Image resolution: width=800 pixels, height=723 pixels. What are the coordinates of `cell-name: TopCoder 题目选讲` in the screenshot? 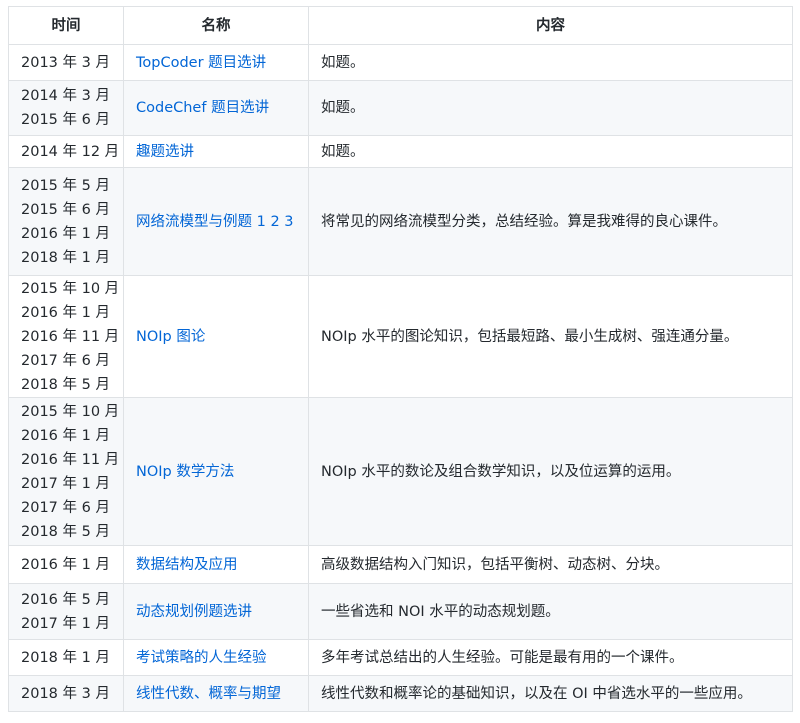 It's located at (216, 62).